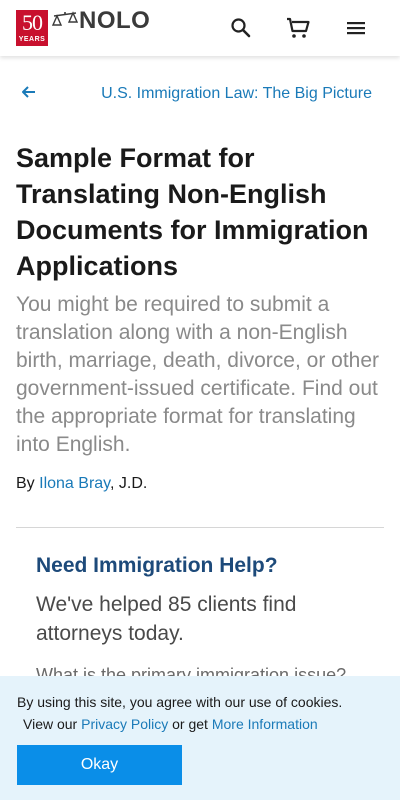 Image resolution: width=400 pixels, height=800 pixels. I want to click on arrow-left-icon, so click(29, 92).